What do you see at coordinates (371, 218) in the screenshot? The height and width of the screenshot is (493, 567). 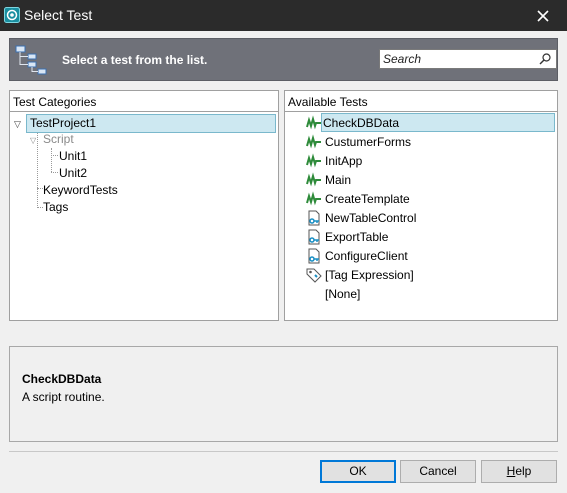 I see `test-item-label: NewTableControl` at bounding box center [371, 218].